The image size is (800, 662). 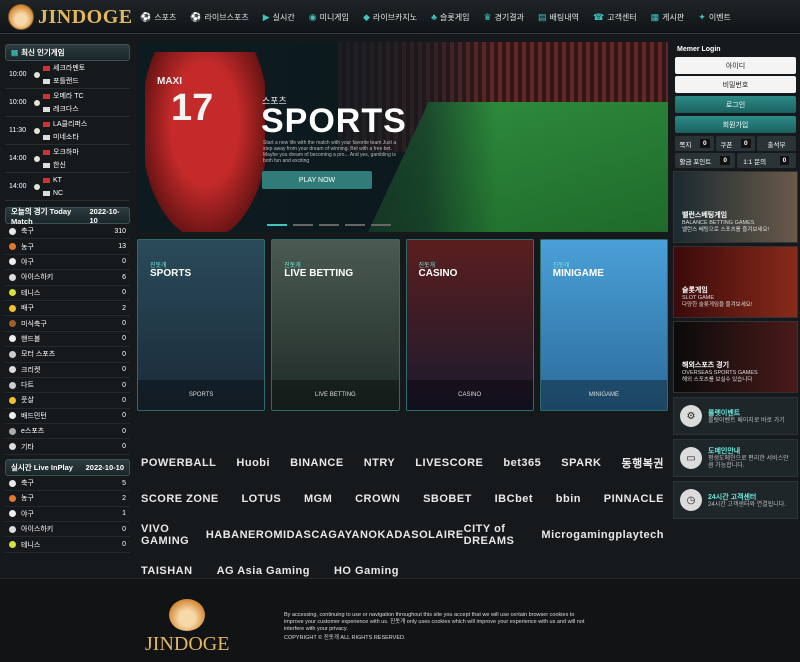 I want to click on match-row: 14:00 오크하마 한신, so click(x=67, y=159).